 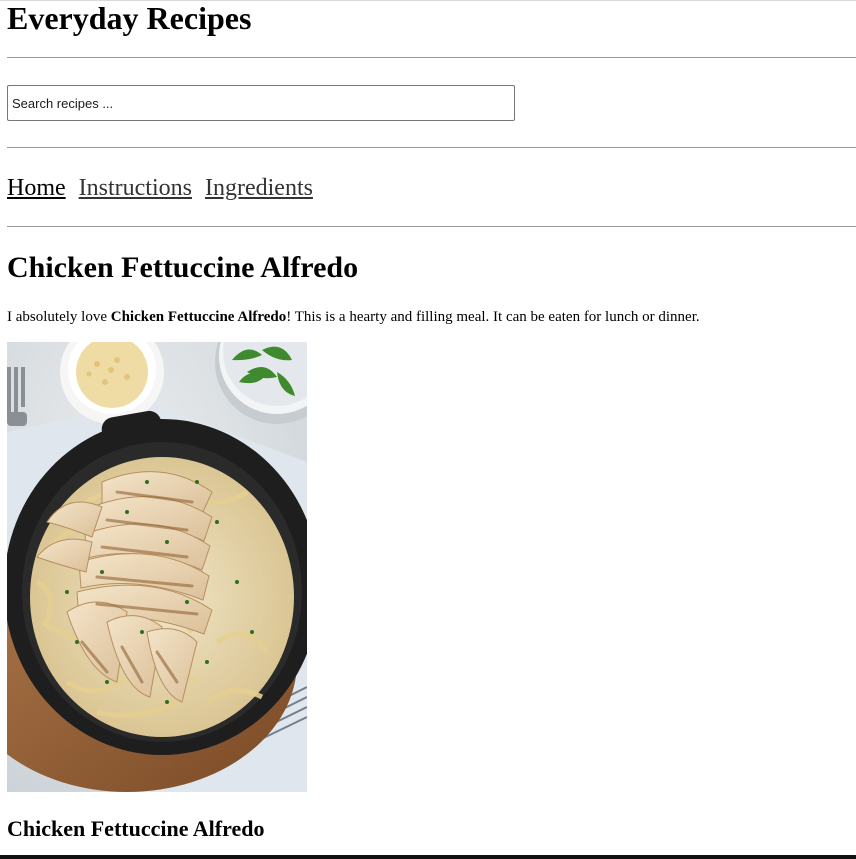 I want to click on search-input, so click(x=261, y=103).